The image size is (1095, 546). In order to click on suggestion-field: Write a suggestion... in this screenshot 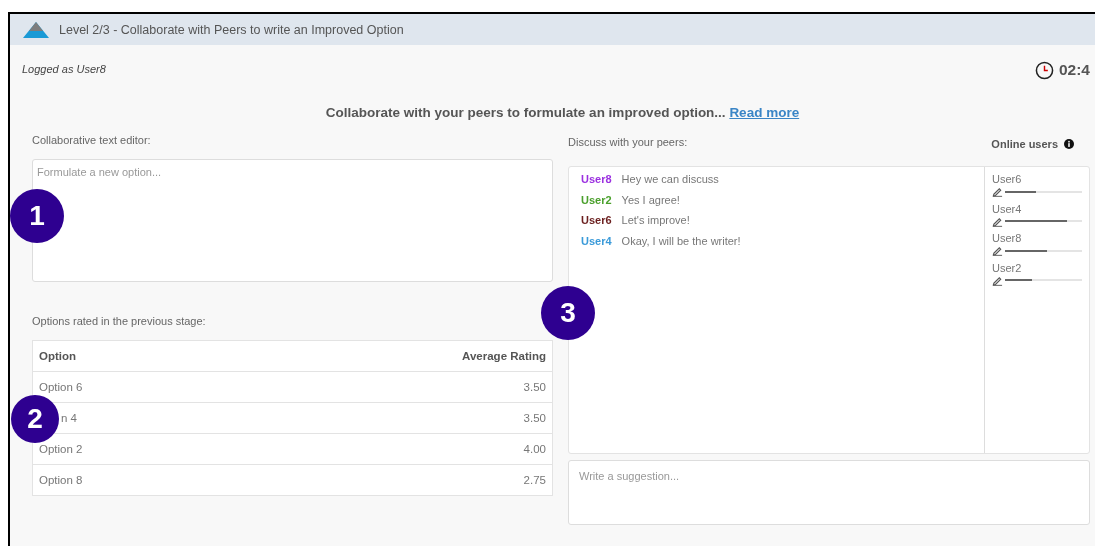, I will do `click(829, 492)`.